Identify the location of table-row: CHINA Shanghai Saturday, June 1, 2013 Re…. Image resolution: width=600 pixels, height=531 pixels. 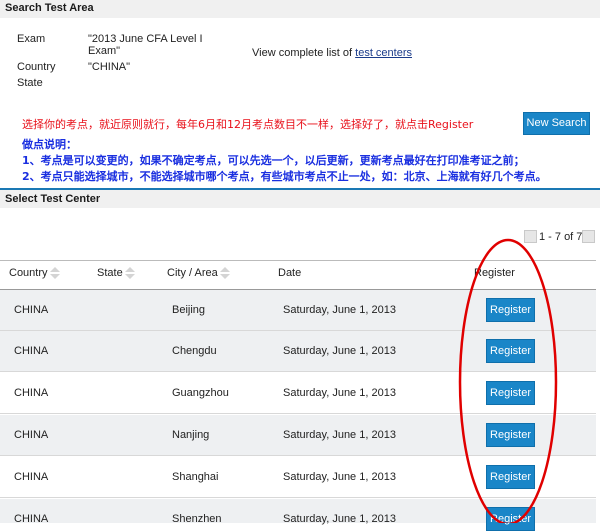
(298, 477).